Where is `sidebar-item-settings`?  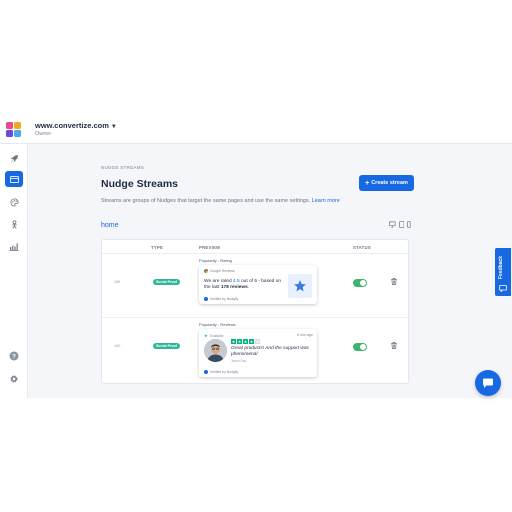
sidebar-item-settings is located at coordinates (14, 379).